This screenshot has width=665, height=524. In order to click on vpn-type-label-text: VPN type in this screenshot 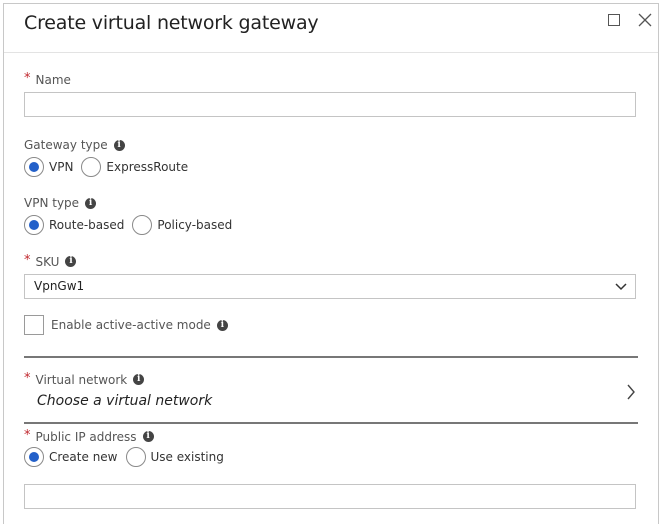, I will do `click(52, 203)`.